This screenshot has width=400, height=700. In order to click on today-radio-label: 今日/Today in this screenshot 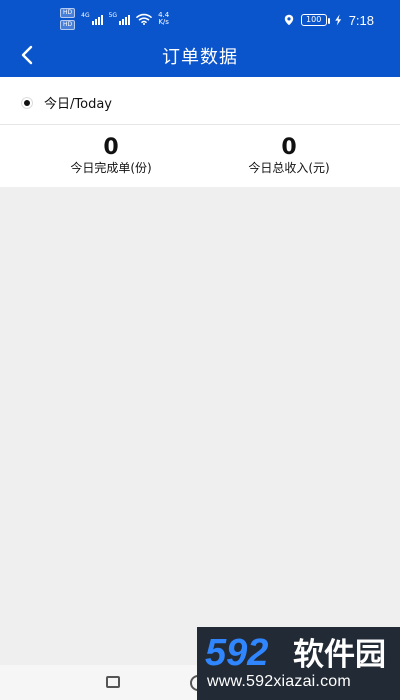, I will do `click(78, 104)`.